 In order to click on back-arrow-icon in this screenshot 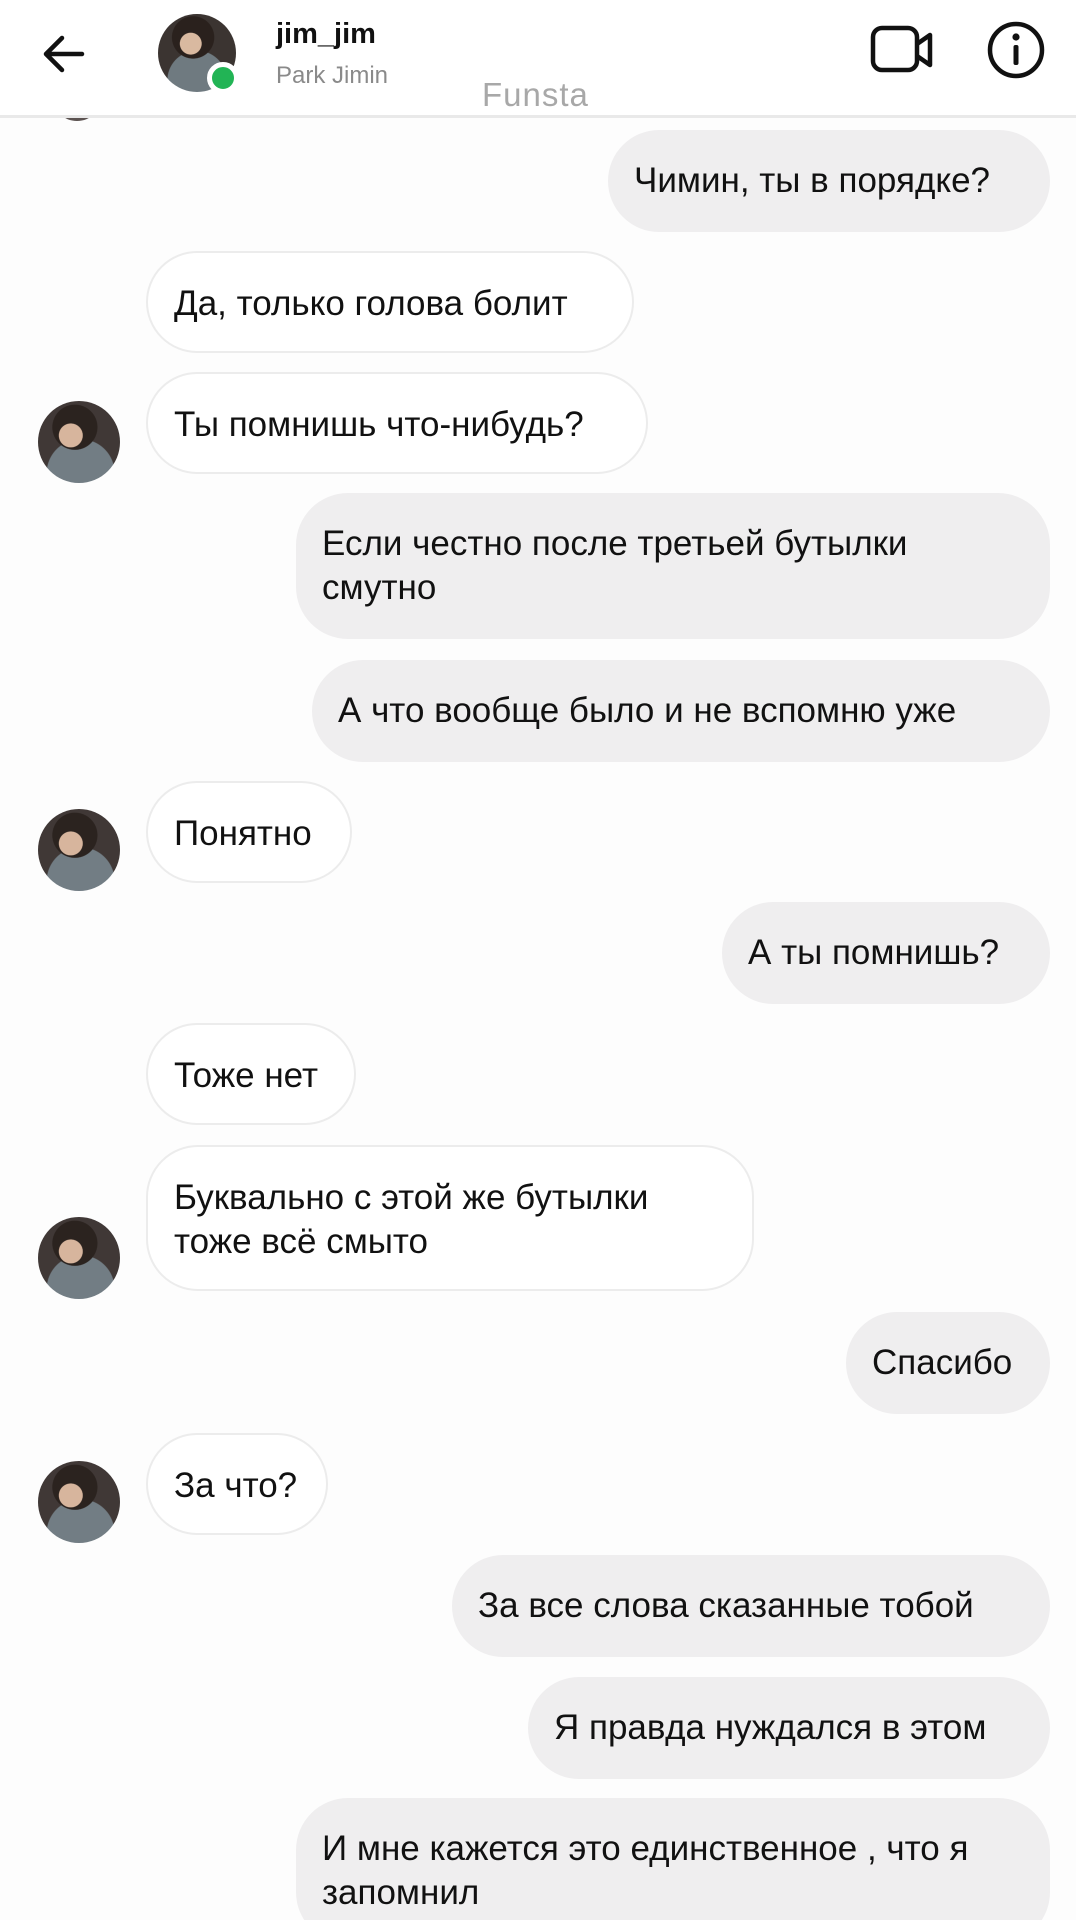, I will do `click(64, 54)`.